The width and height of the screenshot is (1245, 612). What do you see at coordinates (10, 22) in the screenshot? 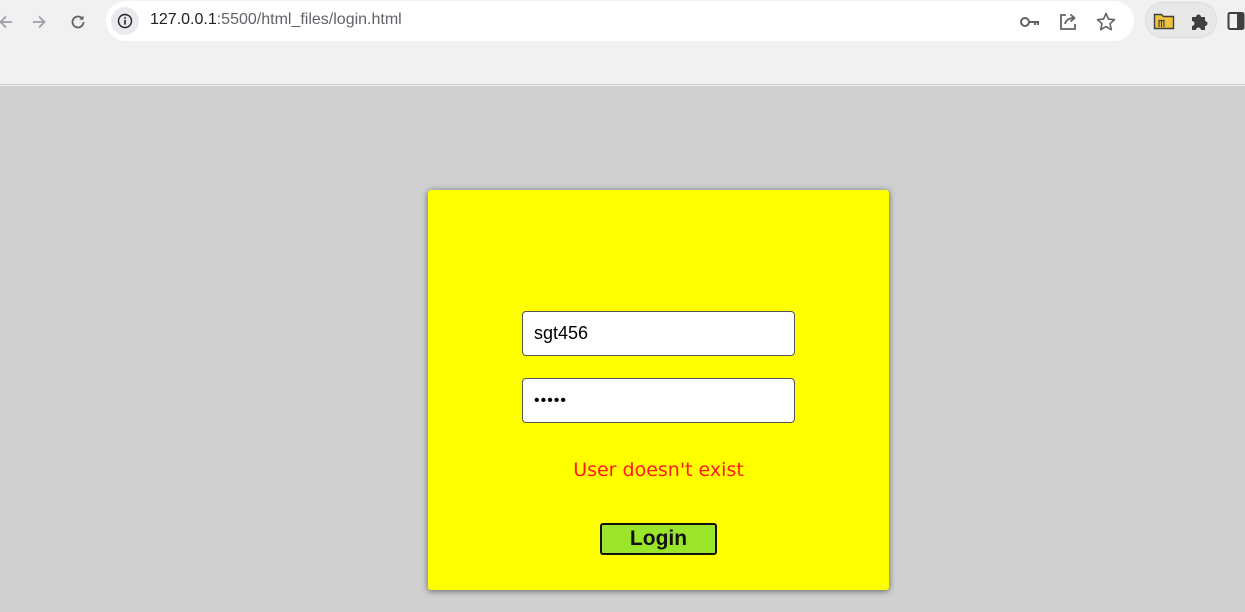
I see `back-arrow-icon` at bounding box center [10, 22].